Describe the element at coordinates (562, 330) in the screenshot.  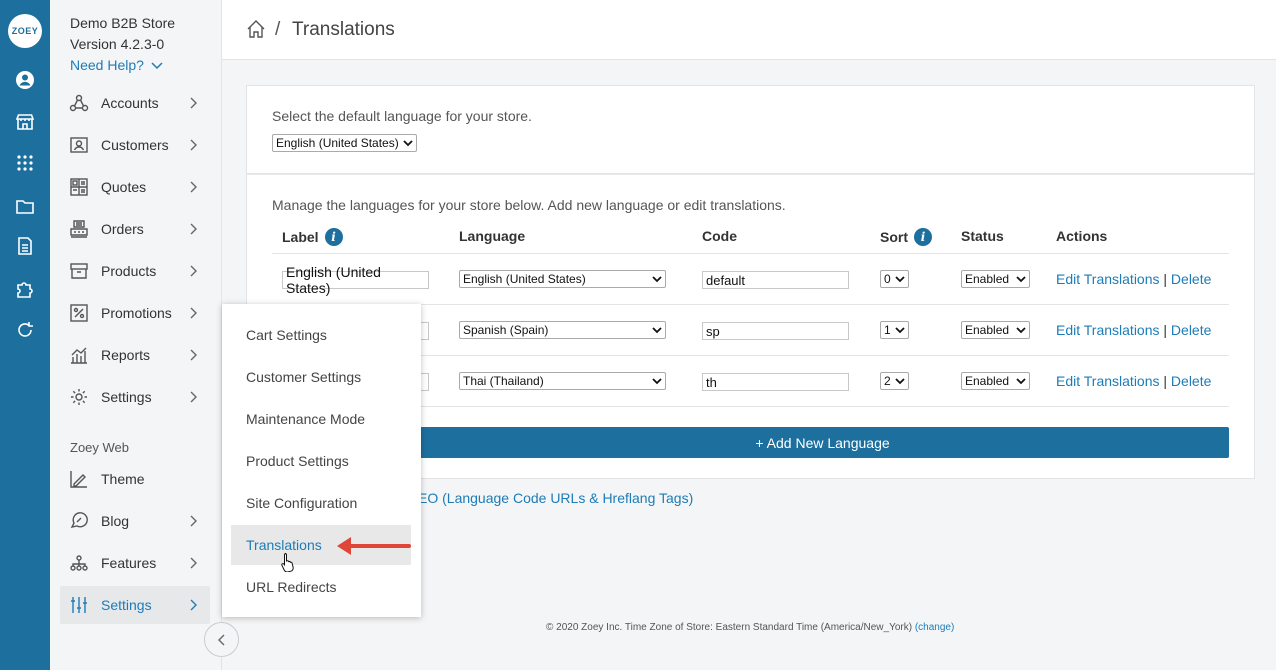
I see `language-select: Spanish (Spain)` at that location.